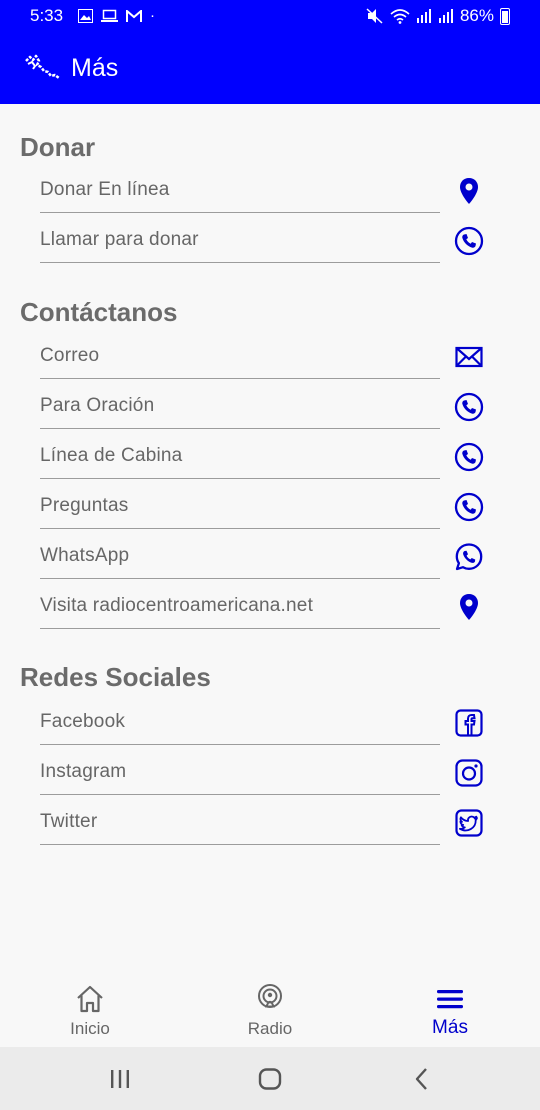  Describe the element at coordinates (270, 775) in the screenshot. I see `list-item-instagram: Instagram` at that location.